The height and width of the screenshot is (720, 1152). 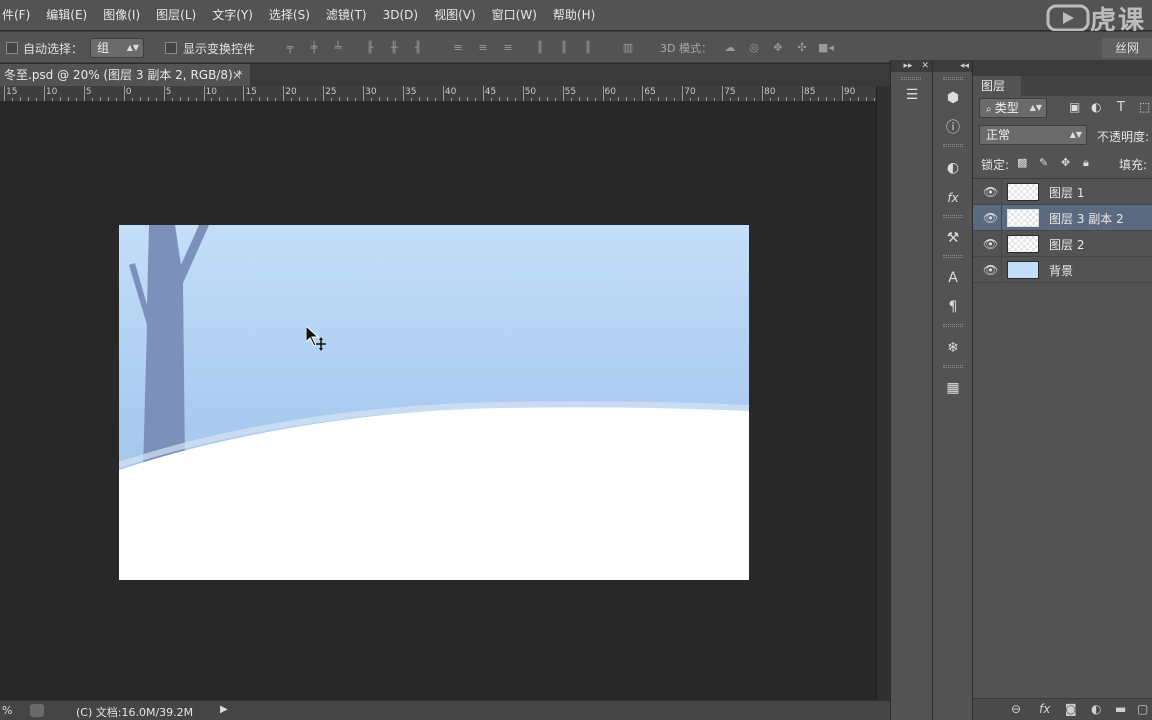 I want to click on fx-icon: fx, so click(x=953, y=198).